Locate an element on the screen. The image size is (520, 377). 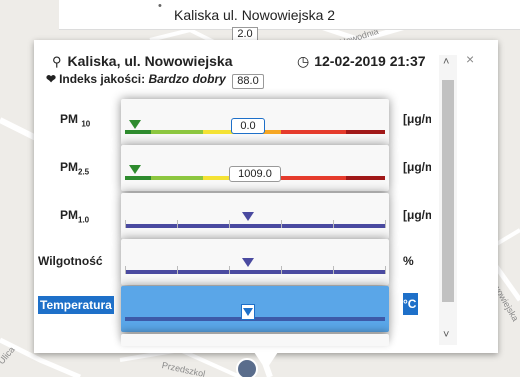
temperature-gauge is located at coordinates (255, 309).